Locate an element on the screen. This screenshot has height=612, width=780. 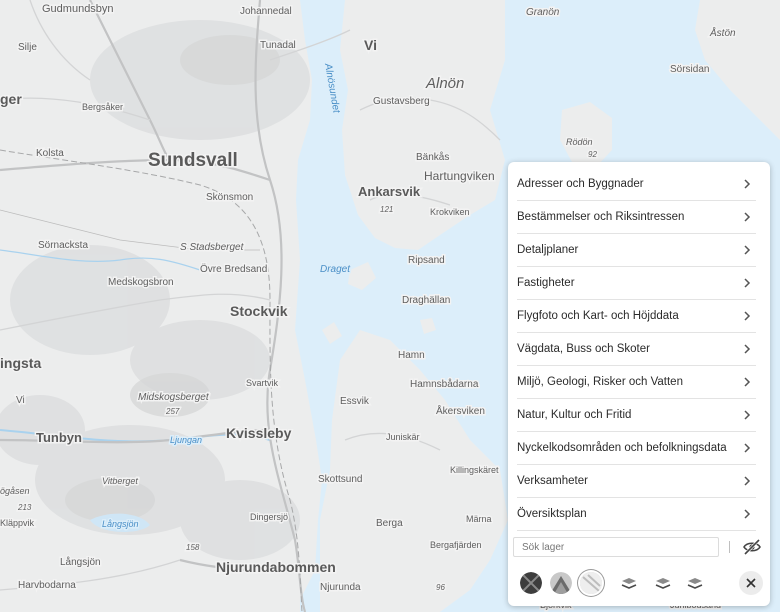
layer-item-label: Vägdata, Buss och Skoter is located at coordinates (583, 349).